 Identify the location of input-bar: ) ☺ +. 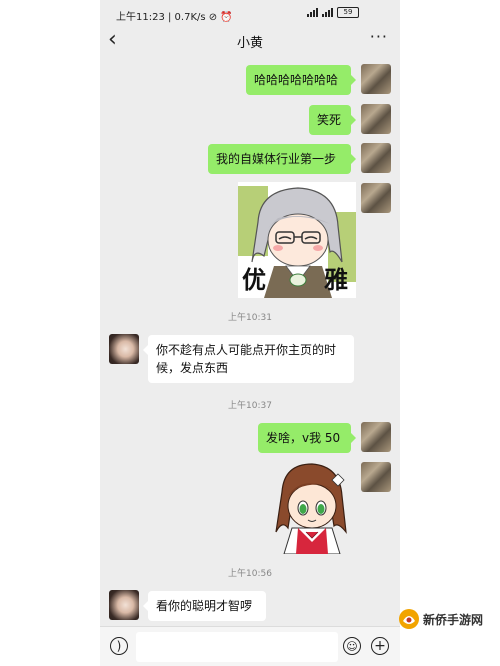
(250, 646).